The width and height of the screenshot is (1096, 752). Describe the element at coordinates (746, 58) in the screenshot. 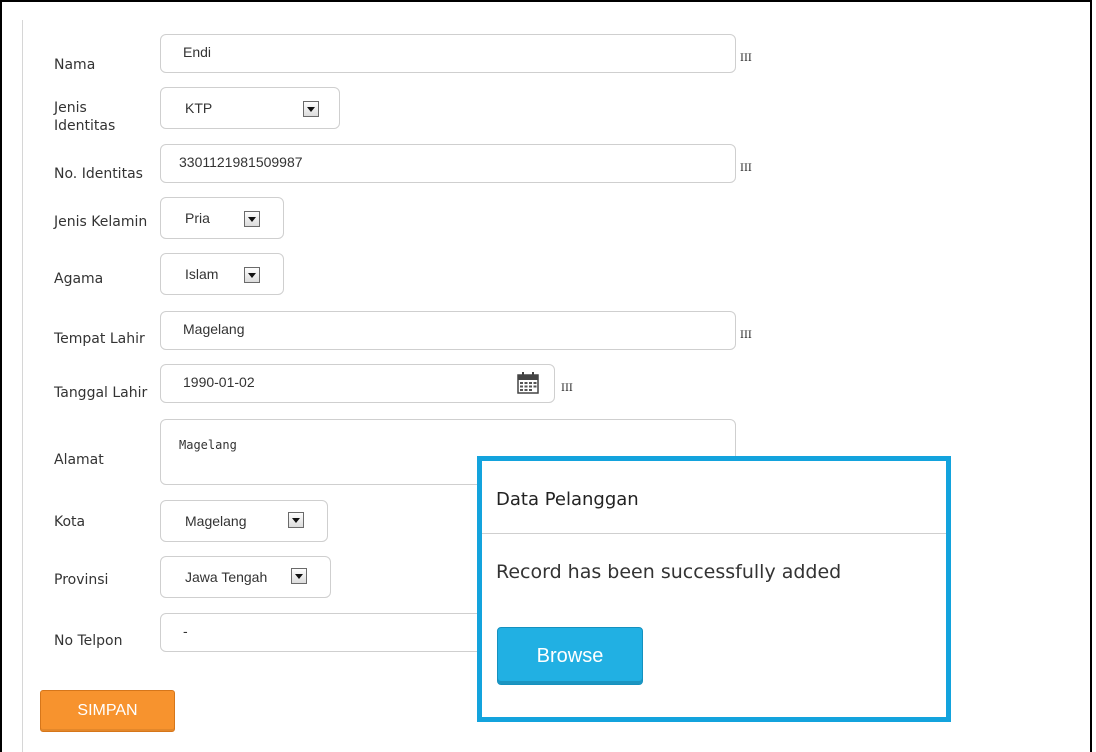

I see `nama-required-mark: III` at that location.